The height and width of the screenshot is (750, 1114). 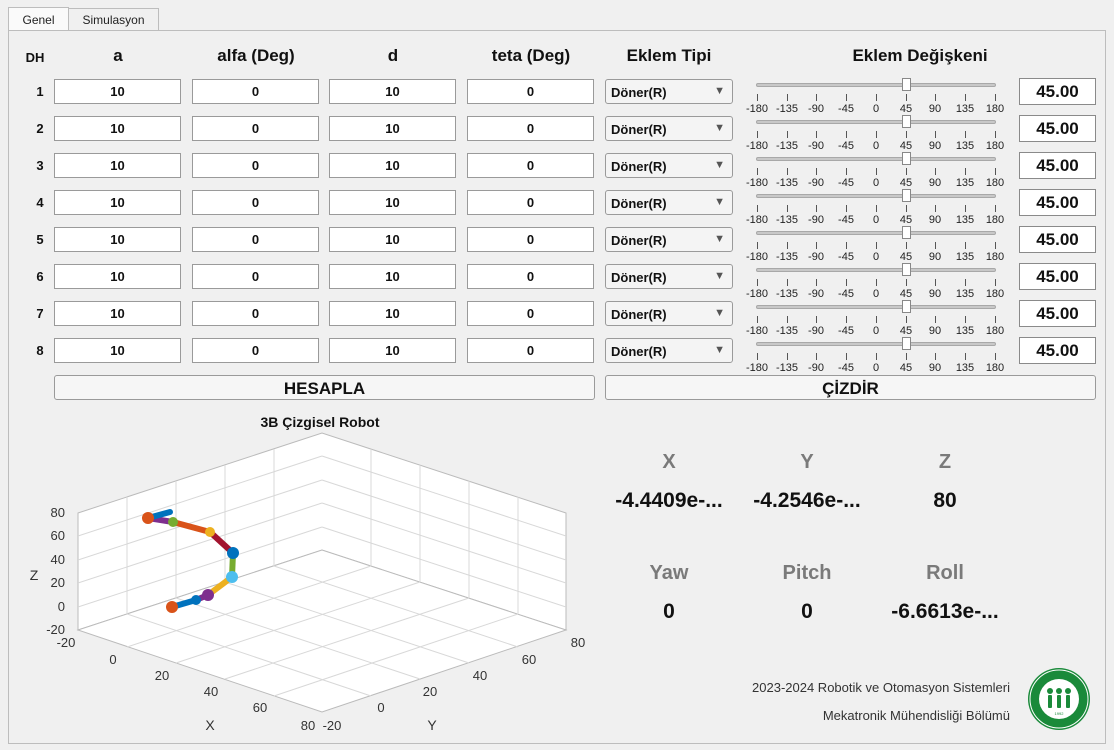 What do you see at coordinates (719, 239) in the screenshot?
I see `chevron-down-icon: ▼` at bounding box center [719, 239].